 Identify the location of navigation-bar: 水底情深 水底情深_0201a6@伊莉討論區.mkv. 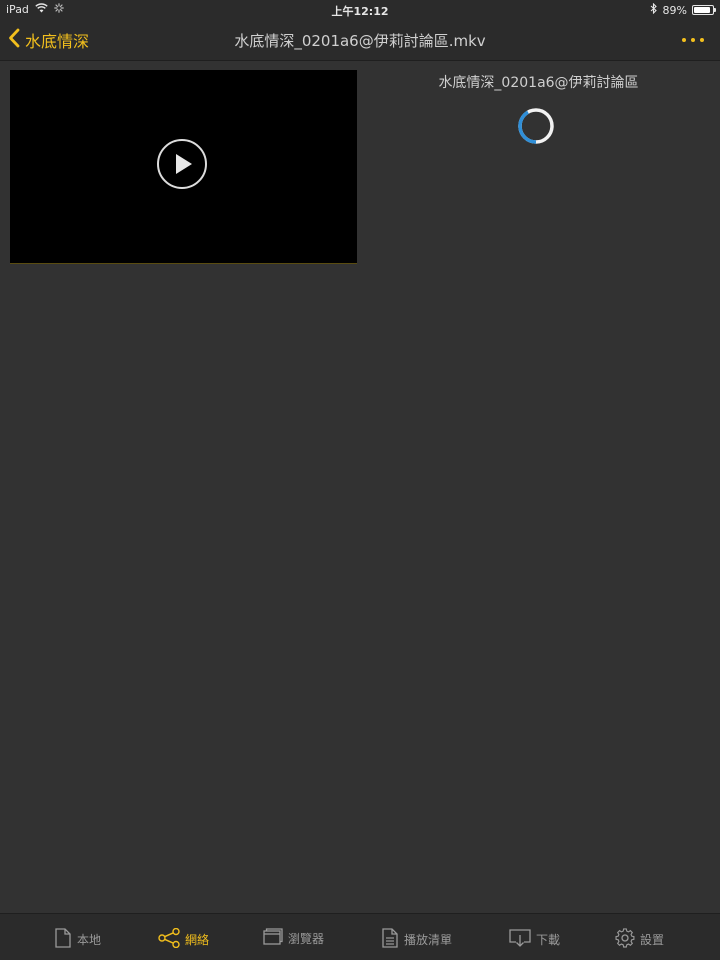
(360, 40).